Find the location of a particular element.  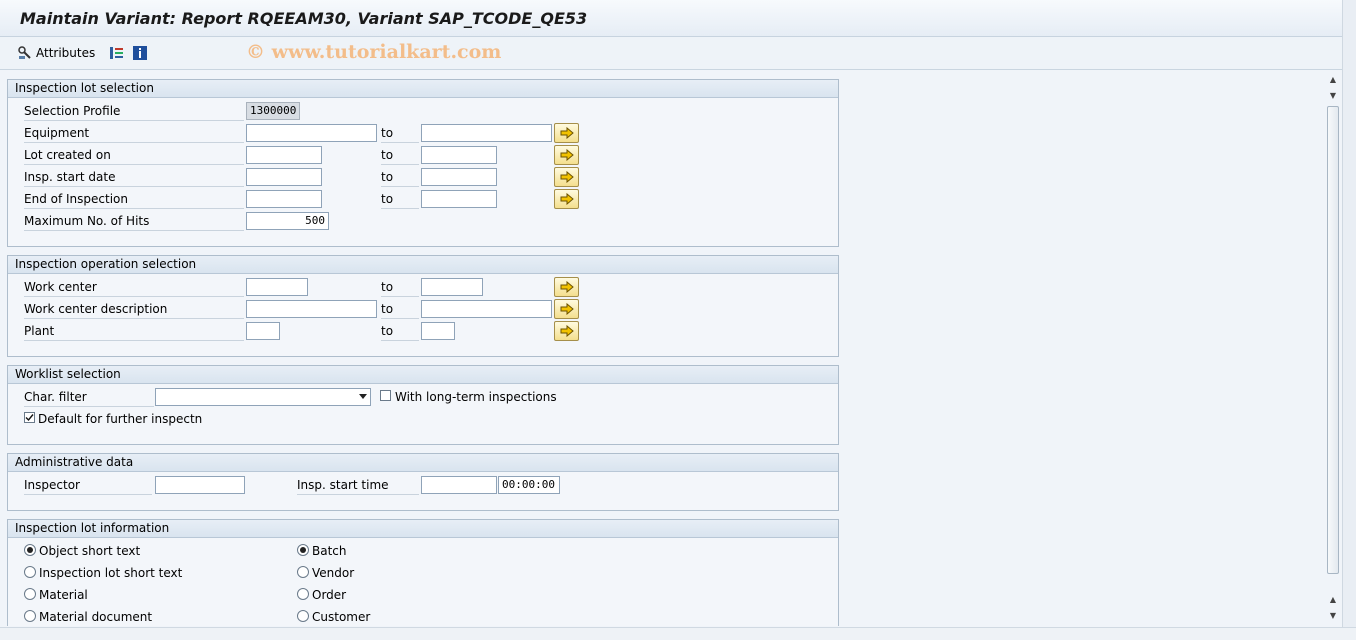

plant-to-field is located at coordinates (438, 331).